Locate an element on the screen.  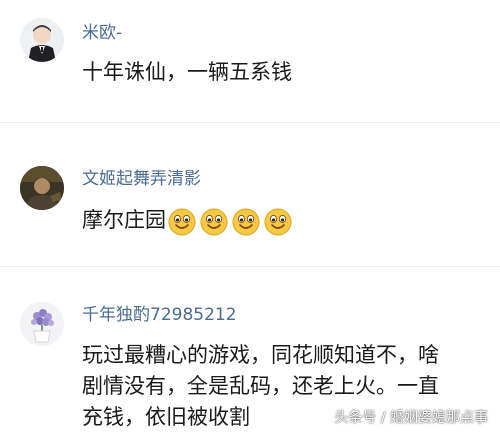
emoji-row is located at coordinates (232, 221).